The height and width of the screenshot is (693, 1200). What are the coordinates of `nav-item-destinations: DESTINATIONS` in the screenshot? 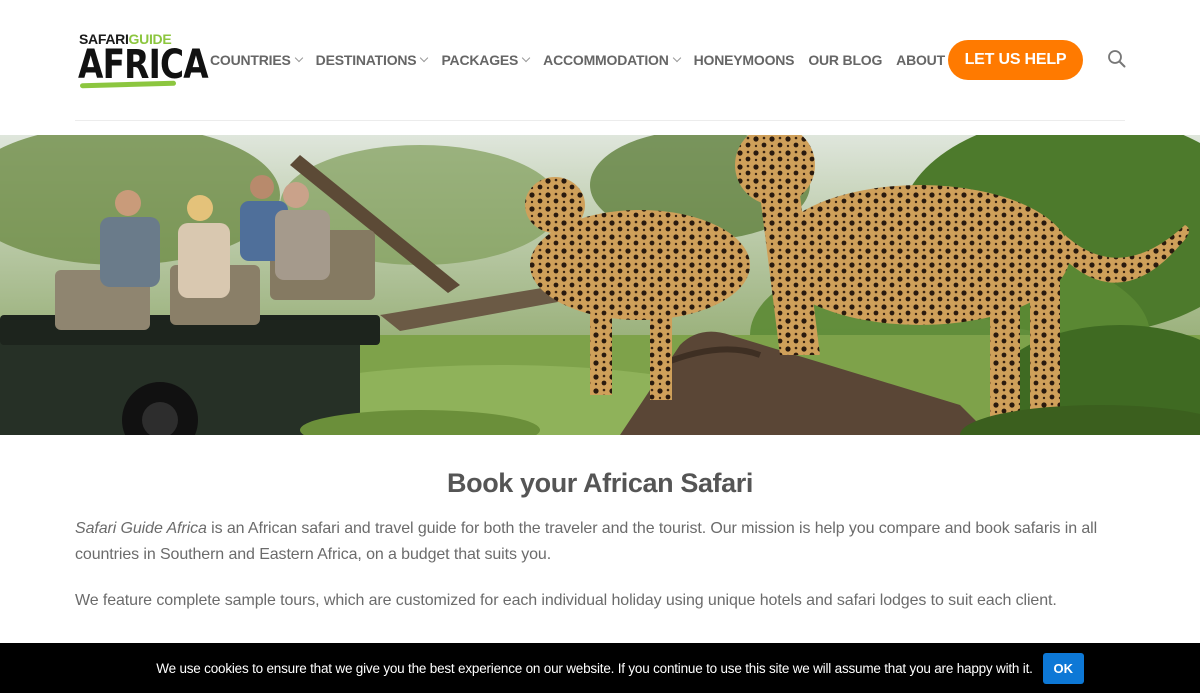 It's located at (372, 60).